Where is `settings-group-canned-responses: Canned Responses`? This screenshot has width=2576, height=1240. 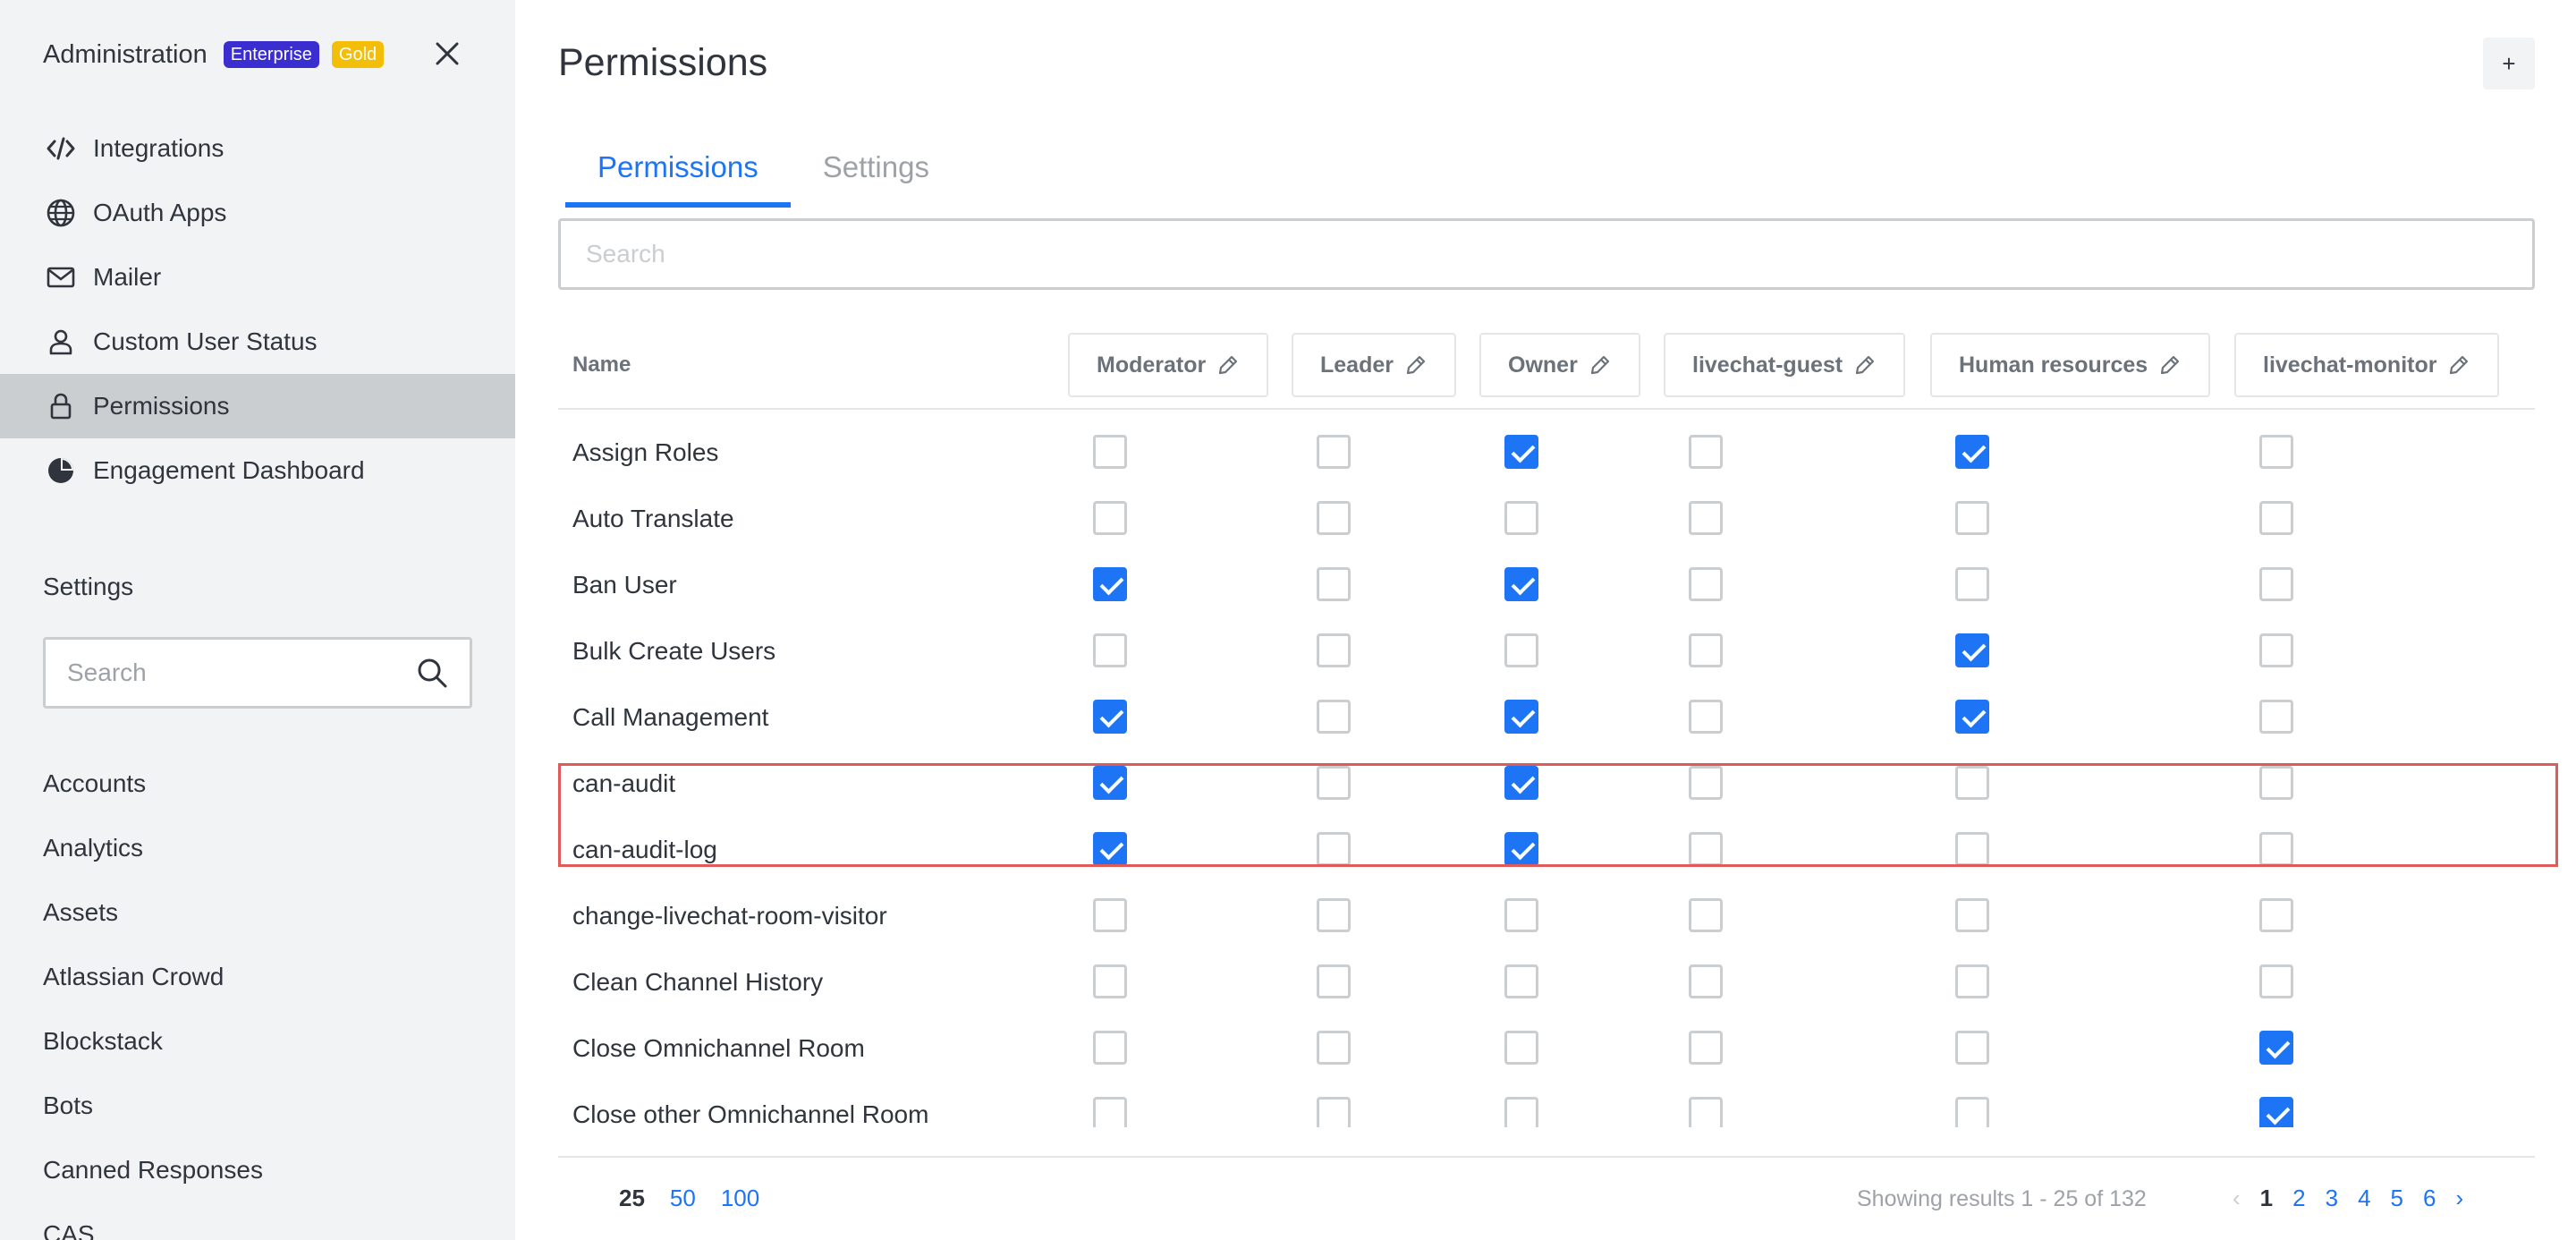 settings-group-canned-responses: Canned Responses is located at coordinates (153, 1170).